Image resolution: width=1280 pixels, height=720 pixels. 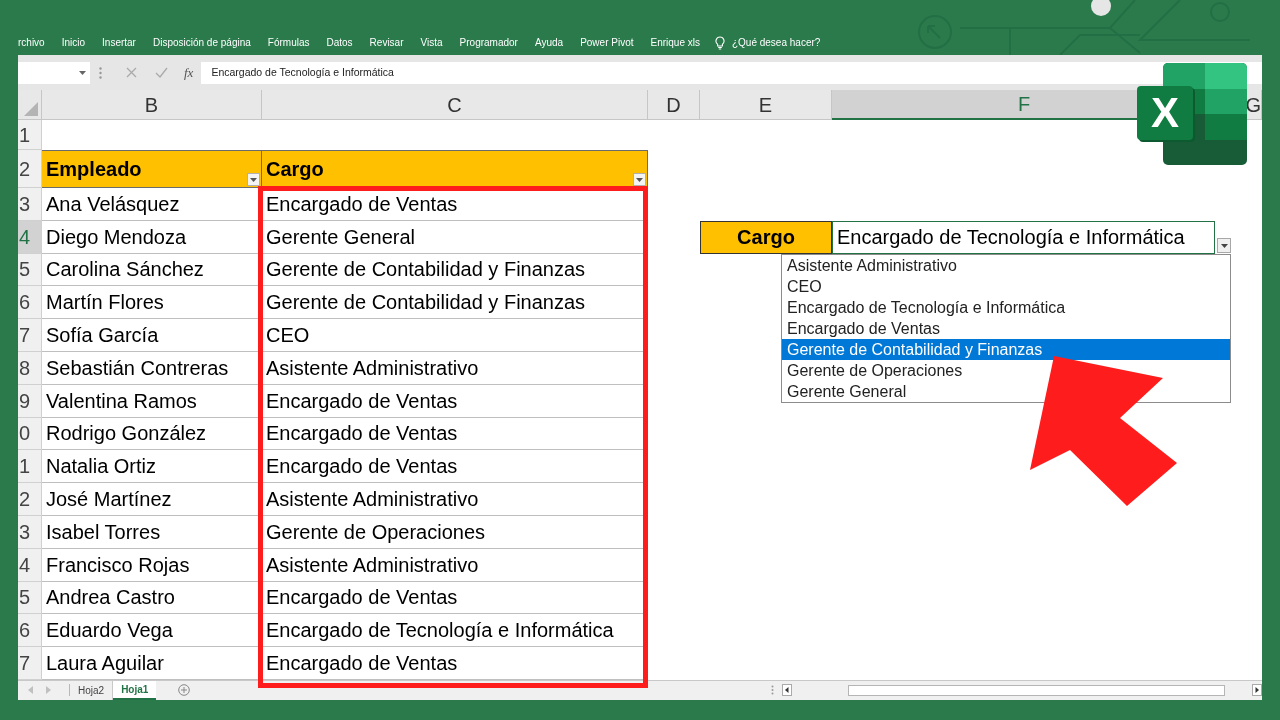 What do you see at coordinates (30, 690) in the screenshot?
I see `triangle-left-icon` at bounding box center [30, 690].